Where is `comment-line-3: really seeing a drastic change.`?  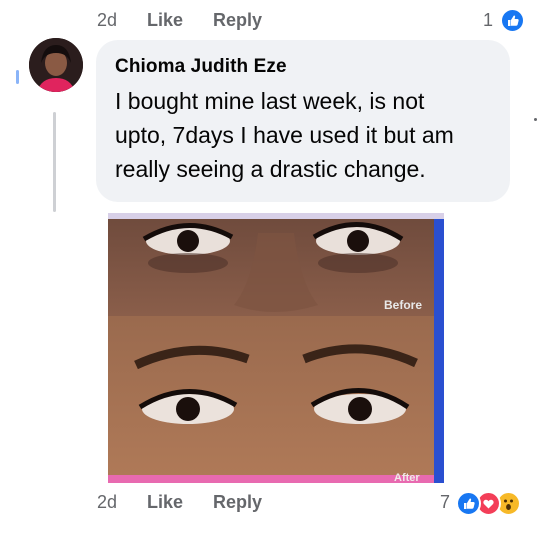 comment-line-3: really seeing a drastic change. is located at coordinates (270, 169).